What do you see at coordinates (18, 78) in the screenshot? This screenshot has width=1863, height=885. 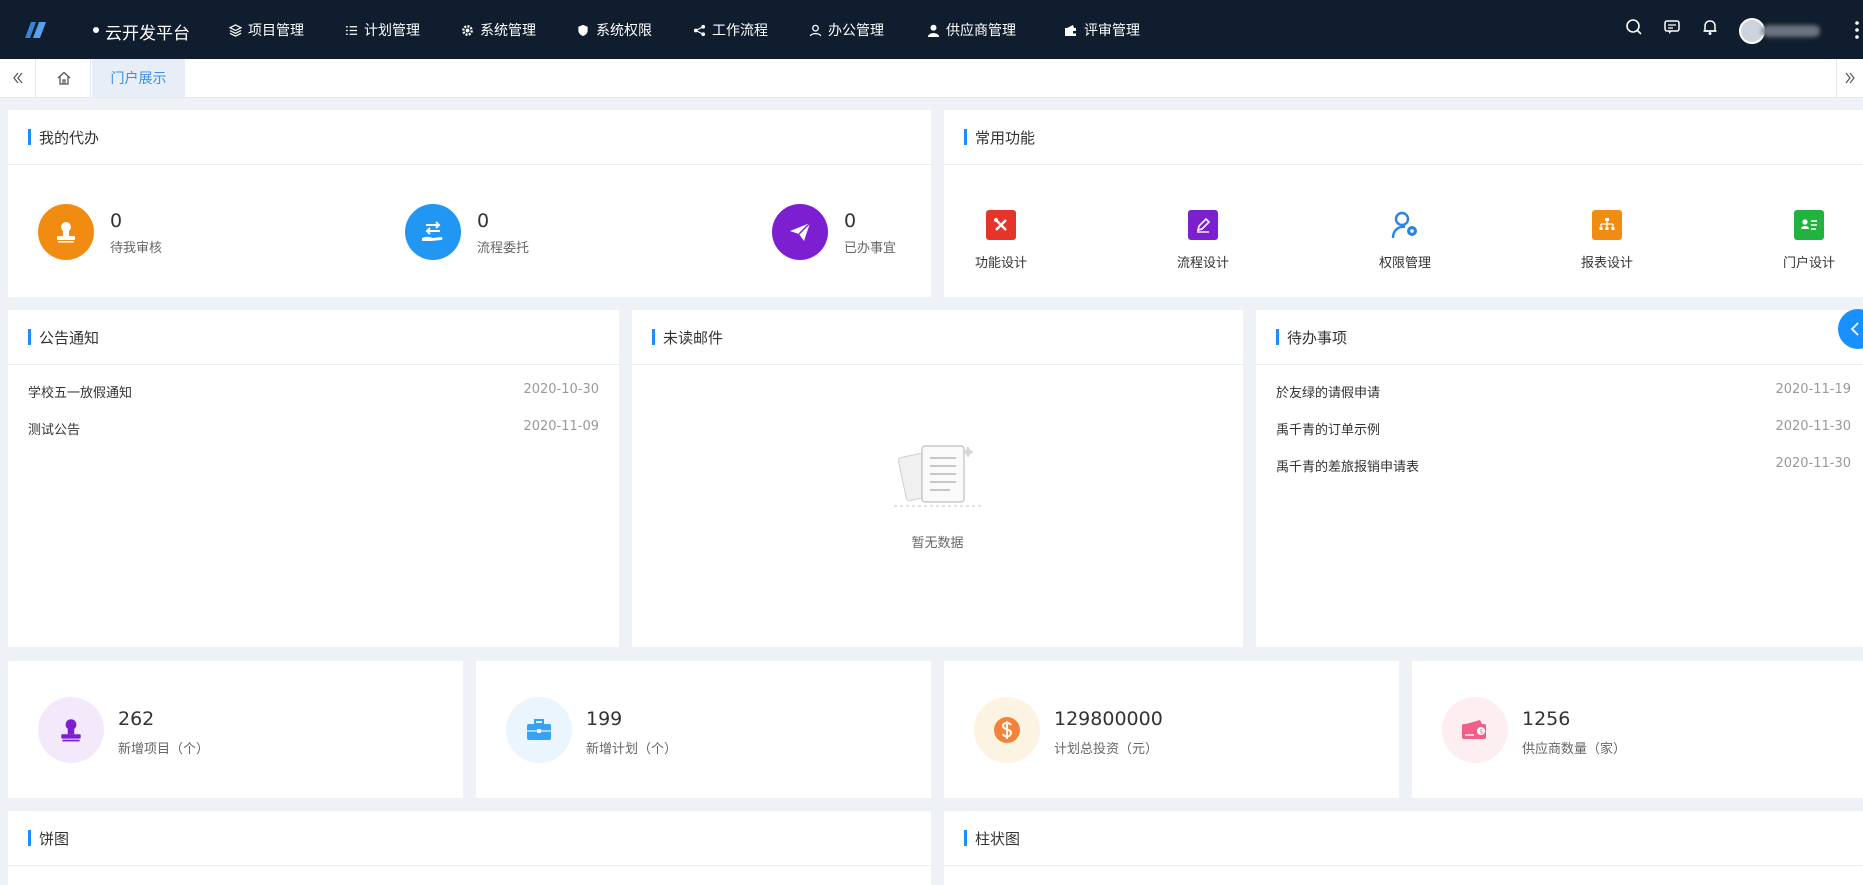 I see `tab-scroll-left-icon` at bounding box center [18, 78].